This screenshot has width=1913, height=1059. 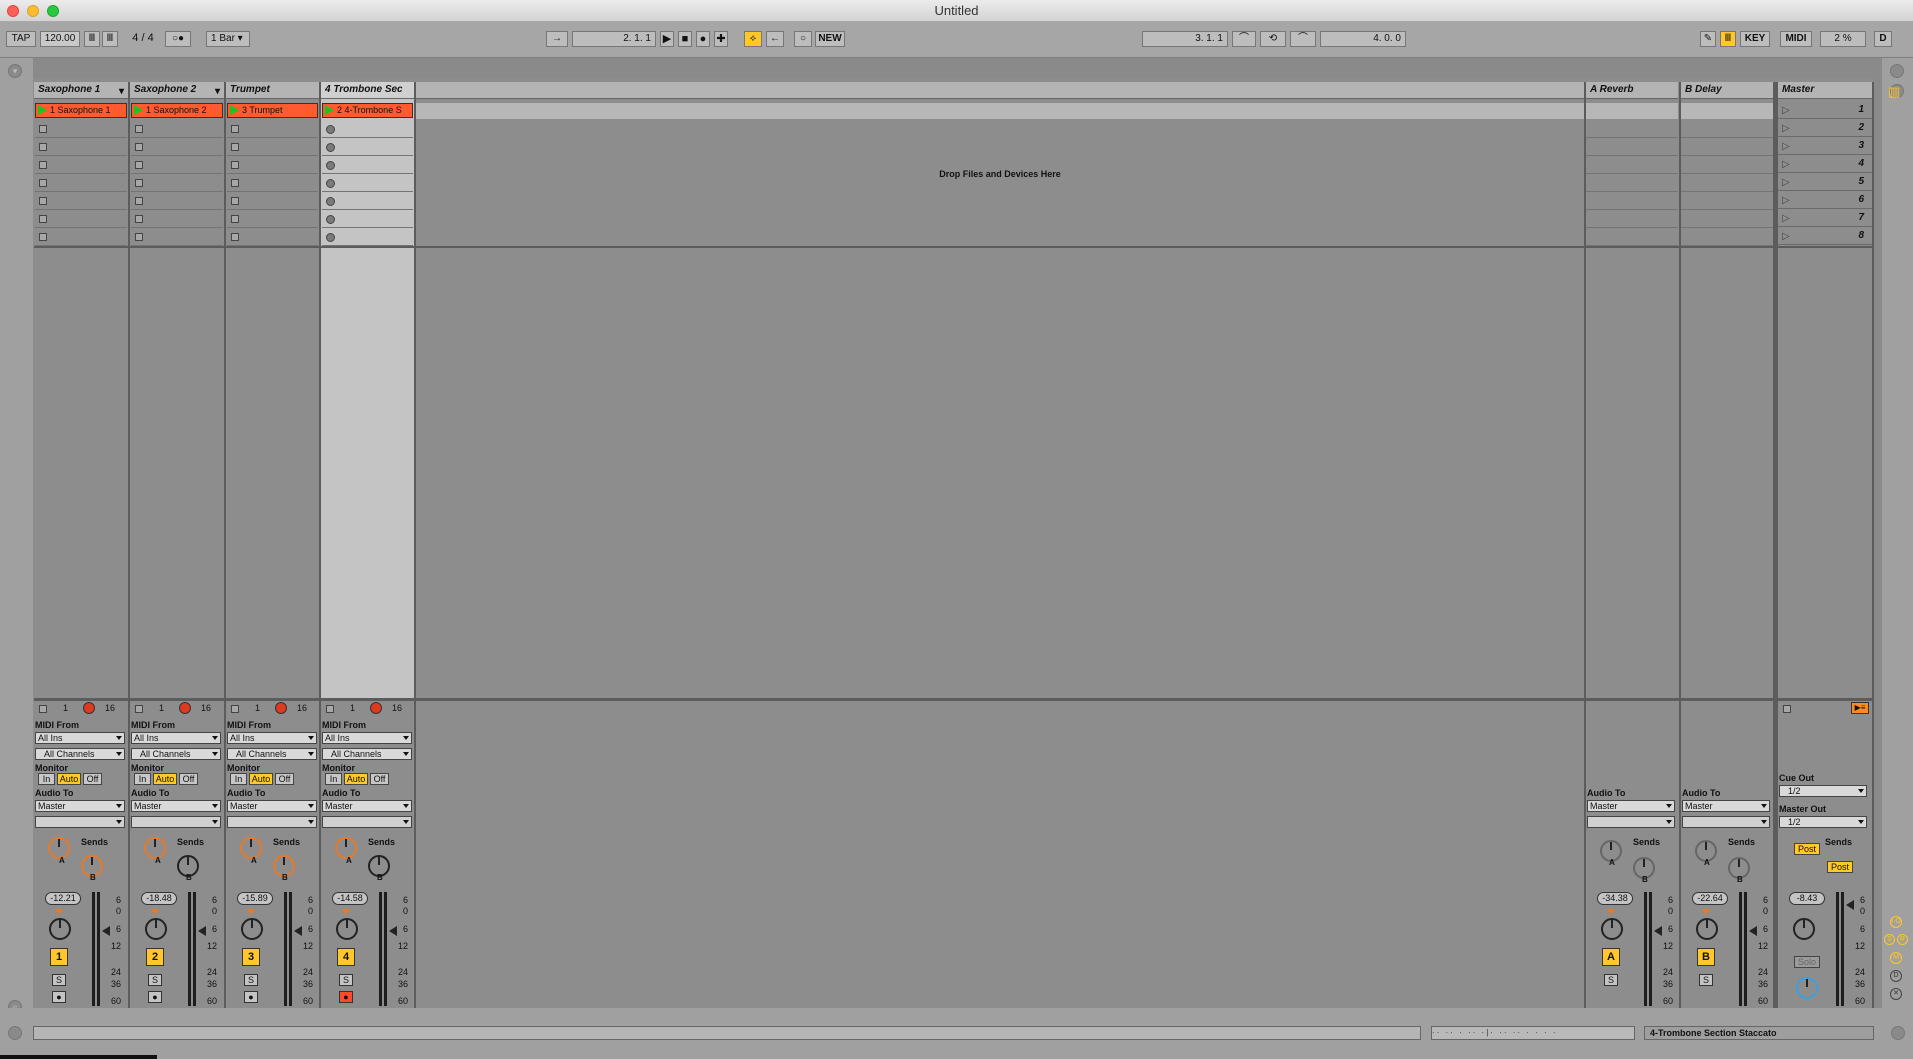 What do you see at coordinates (1897, 71) in the screenshot?
I see `info-view-icon` at bounding box center [1897, 71].